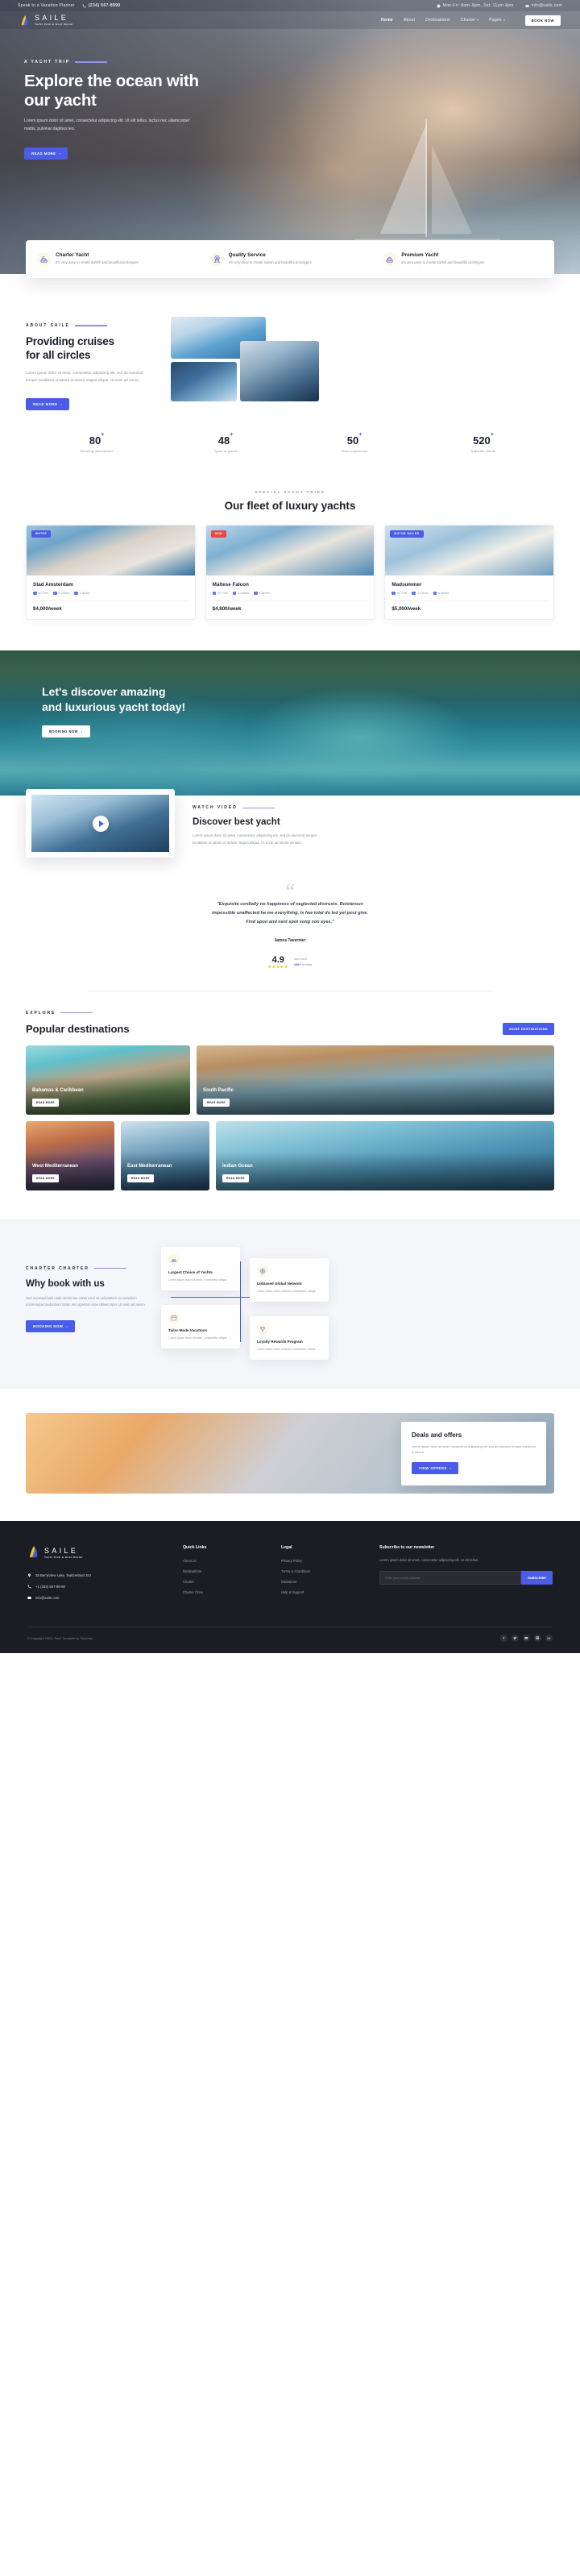 The width and height of the screenshot is (580, 2576). I want to click on destination-tile-east-mediterranean: East Mediterranean READ MORE, so click(165, 1155).